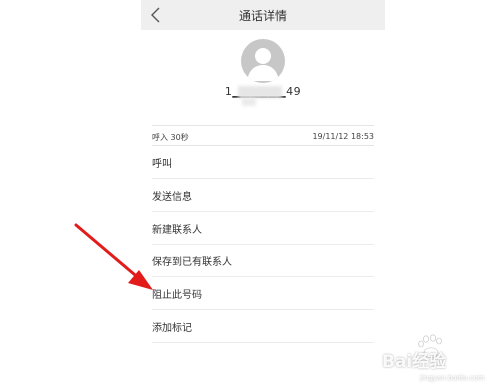 The height and width of the screenshot is (392, 500). I want to click on watermark-url: jingyan.baidu.com, so click(452, 378).